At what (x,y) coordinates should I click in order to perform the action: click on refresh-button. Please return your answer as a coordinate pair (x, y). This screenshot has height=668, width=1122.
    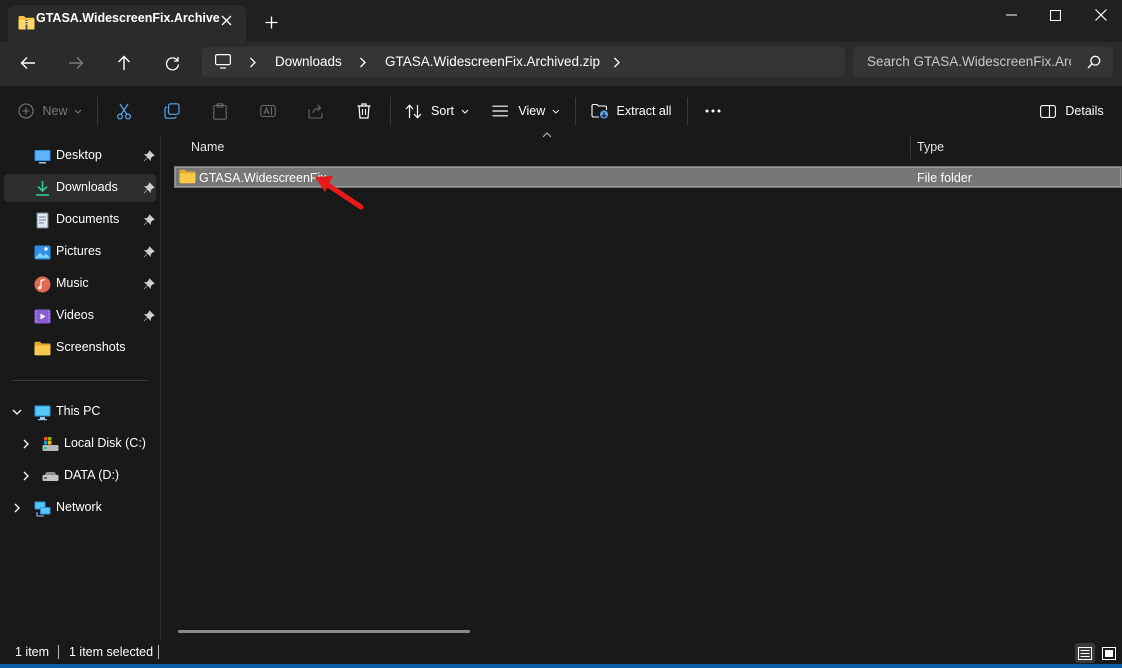
    Looking at the image, I should click on (172, 63).